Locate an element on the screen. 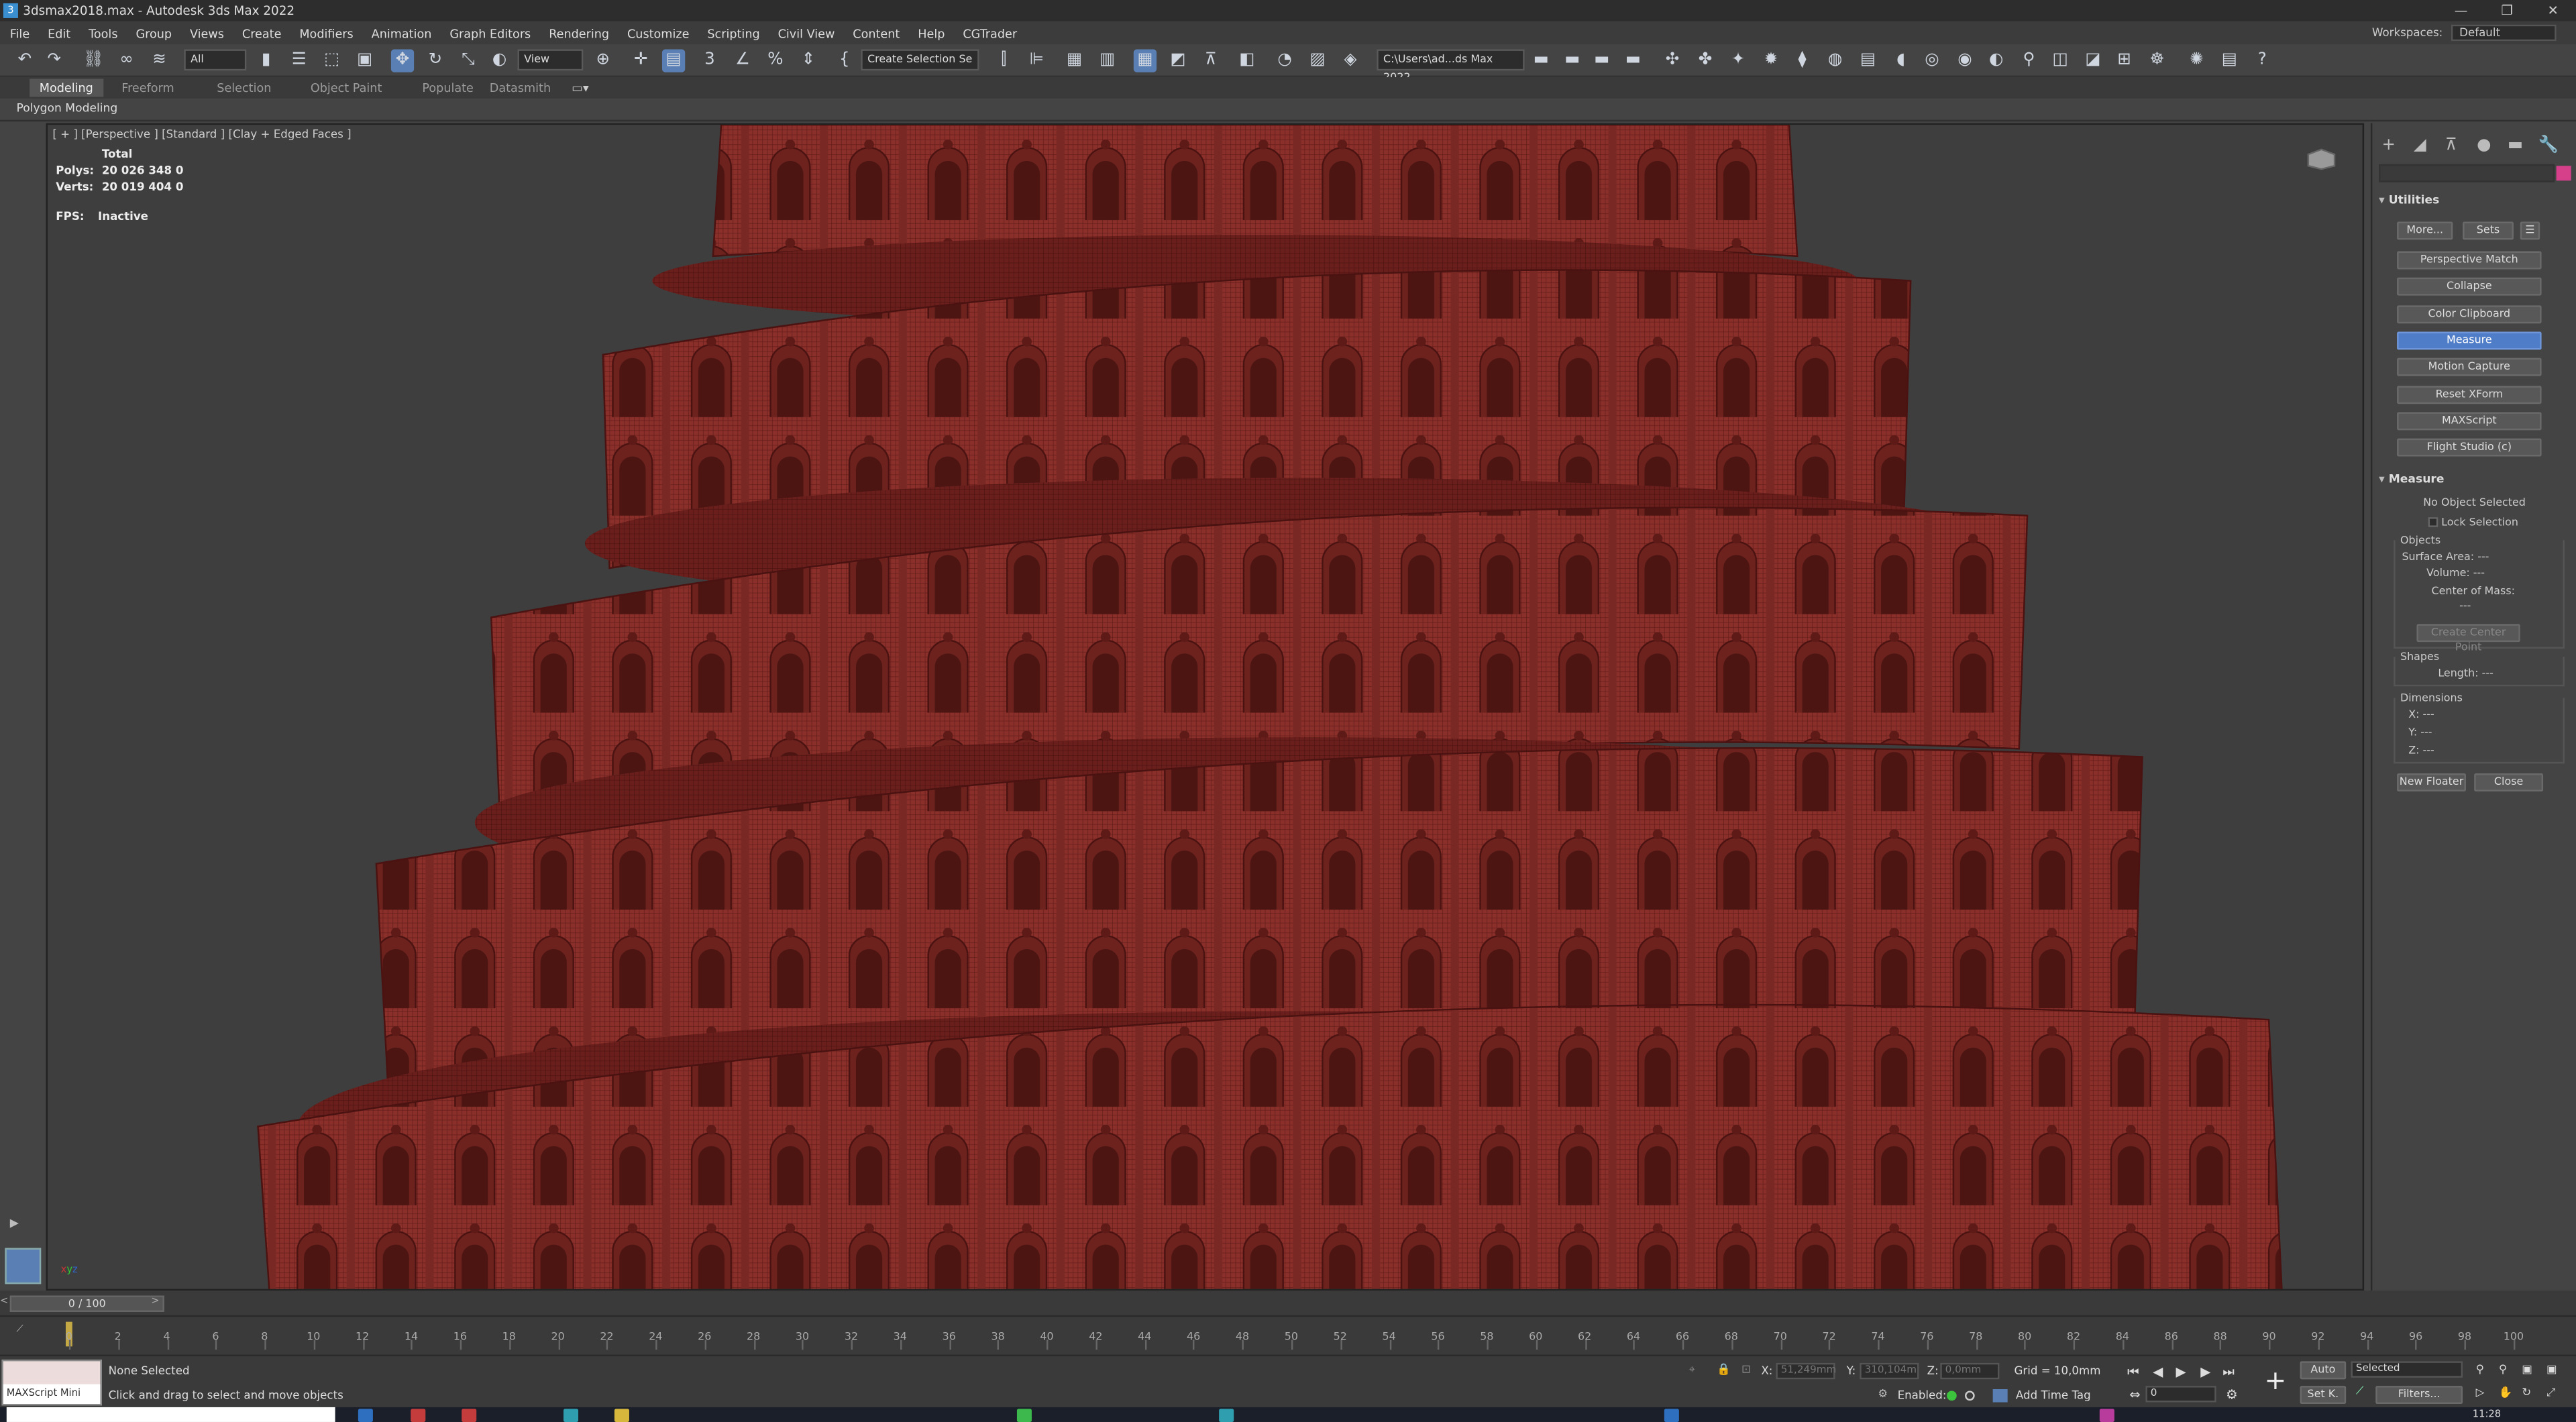  utility-button-maxscript: MAXScript is located at coordinates (2469, 421).